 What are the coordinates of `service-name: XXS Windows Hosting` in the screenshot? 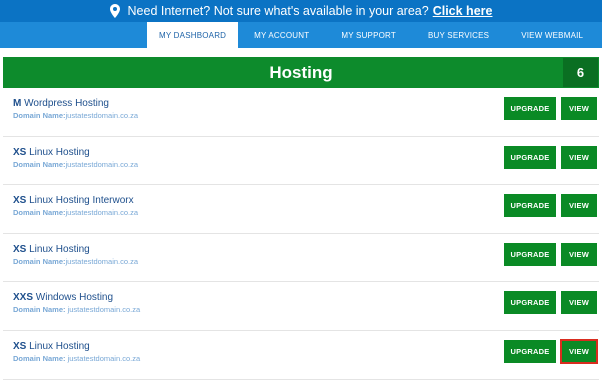 It's located at (63, 297).